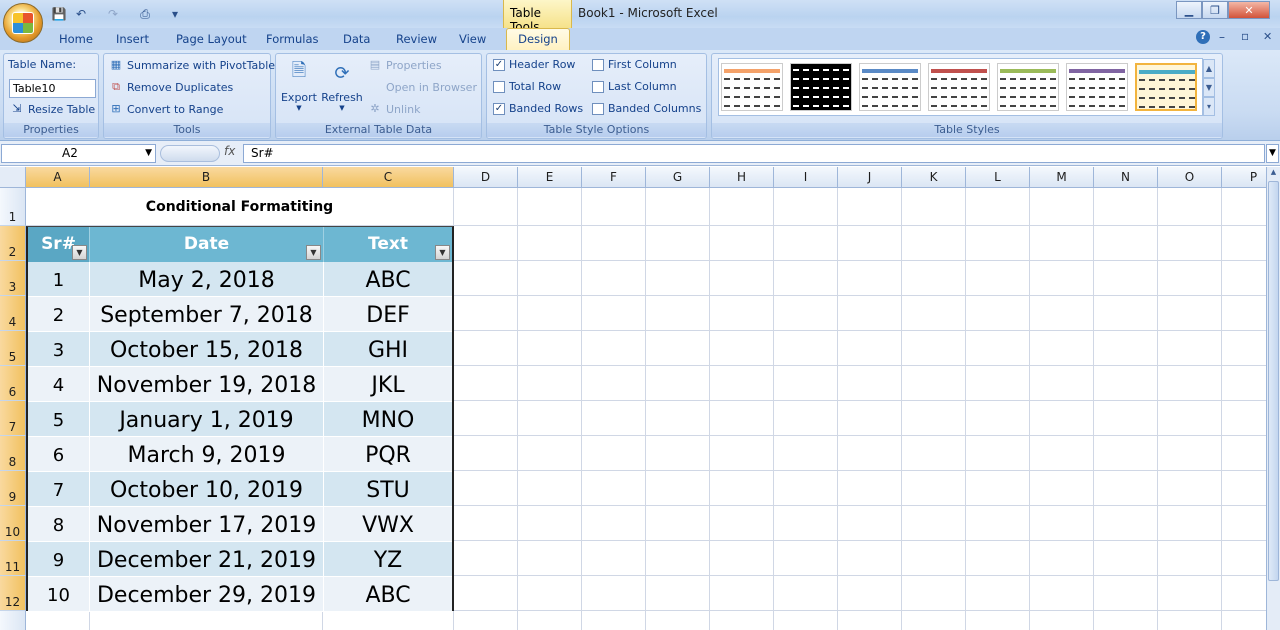 The image size is (1280, 630). Describe the element at coordinates (472, 40) in the screenshot. I see `tab-view: View` at that location.